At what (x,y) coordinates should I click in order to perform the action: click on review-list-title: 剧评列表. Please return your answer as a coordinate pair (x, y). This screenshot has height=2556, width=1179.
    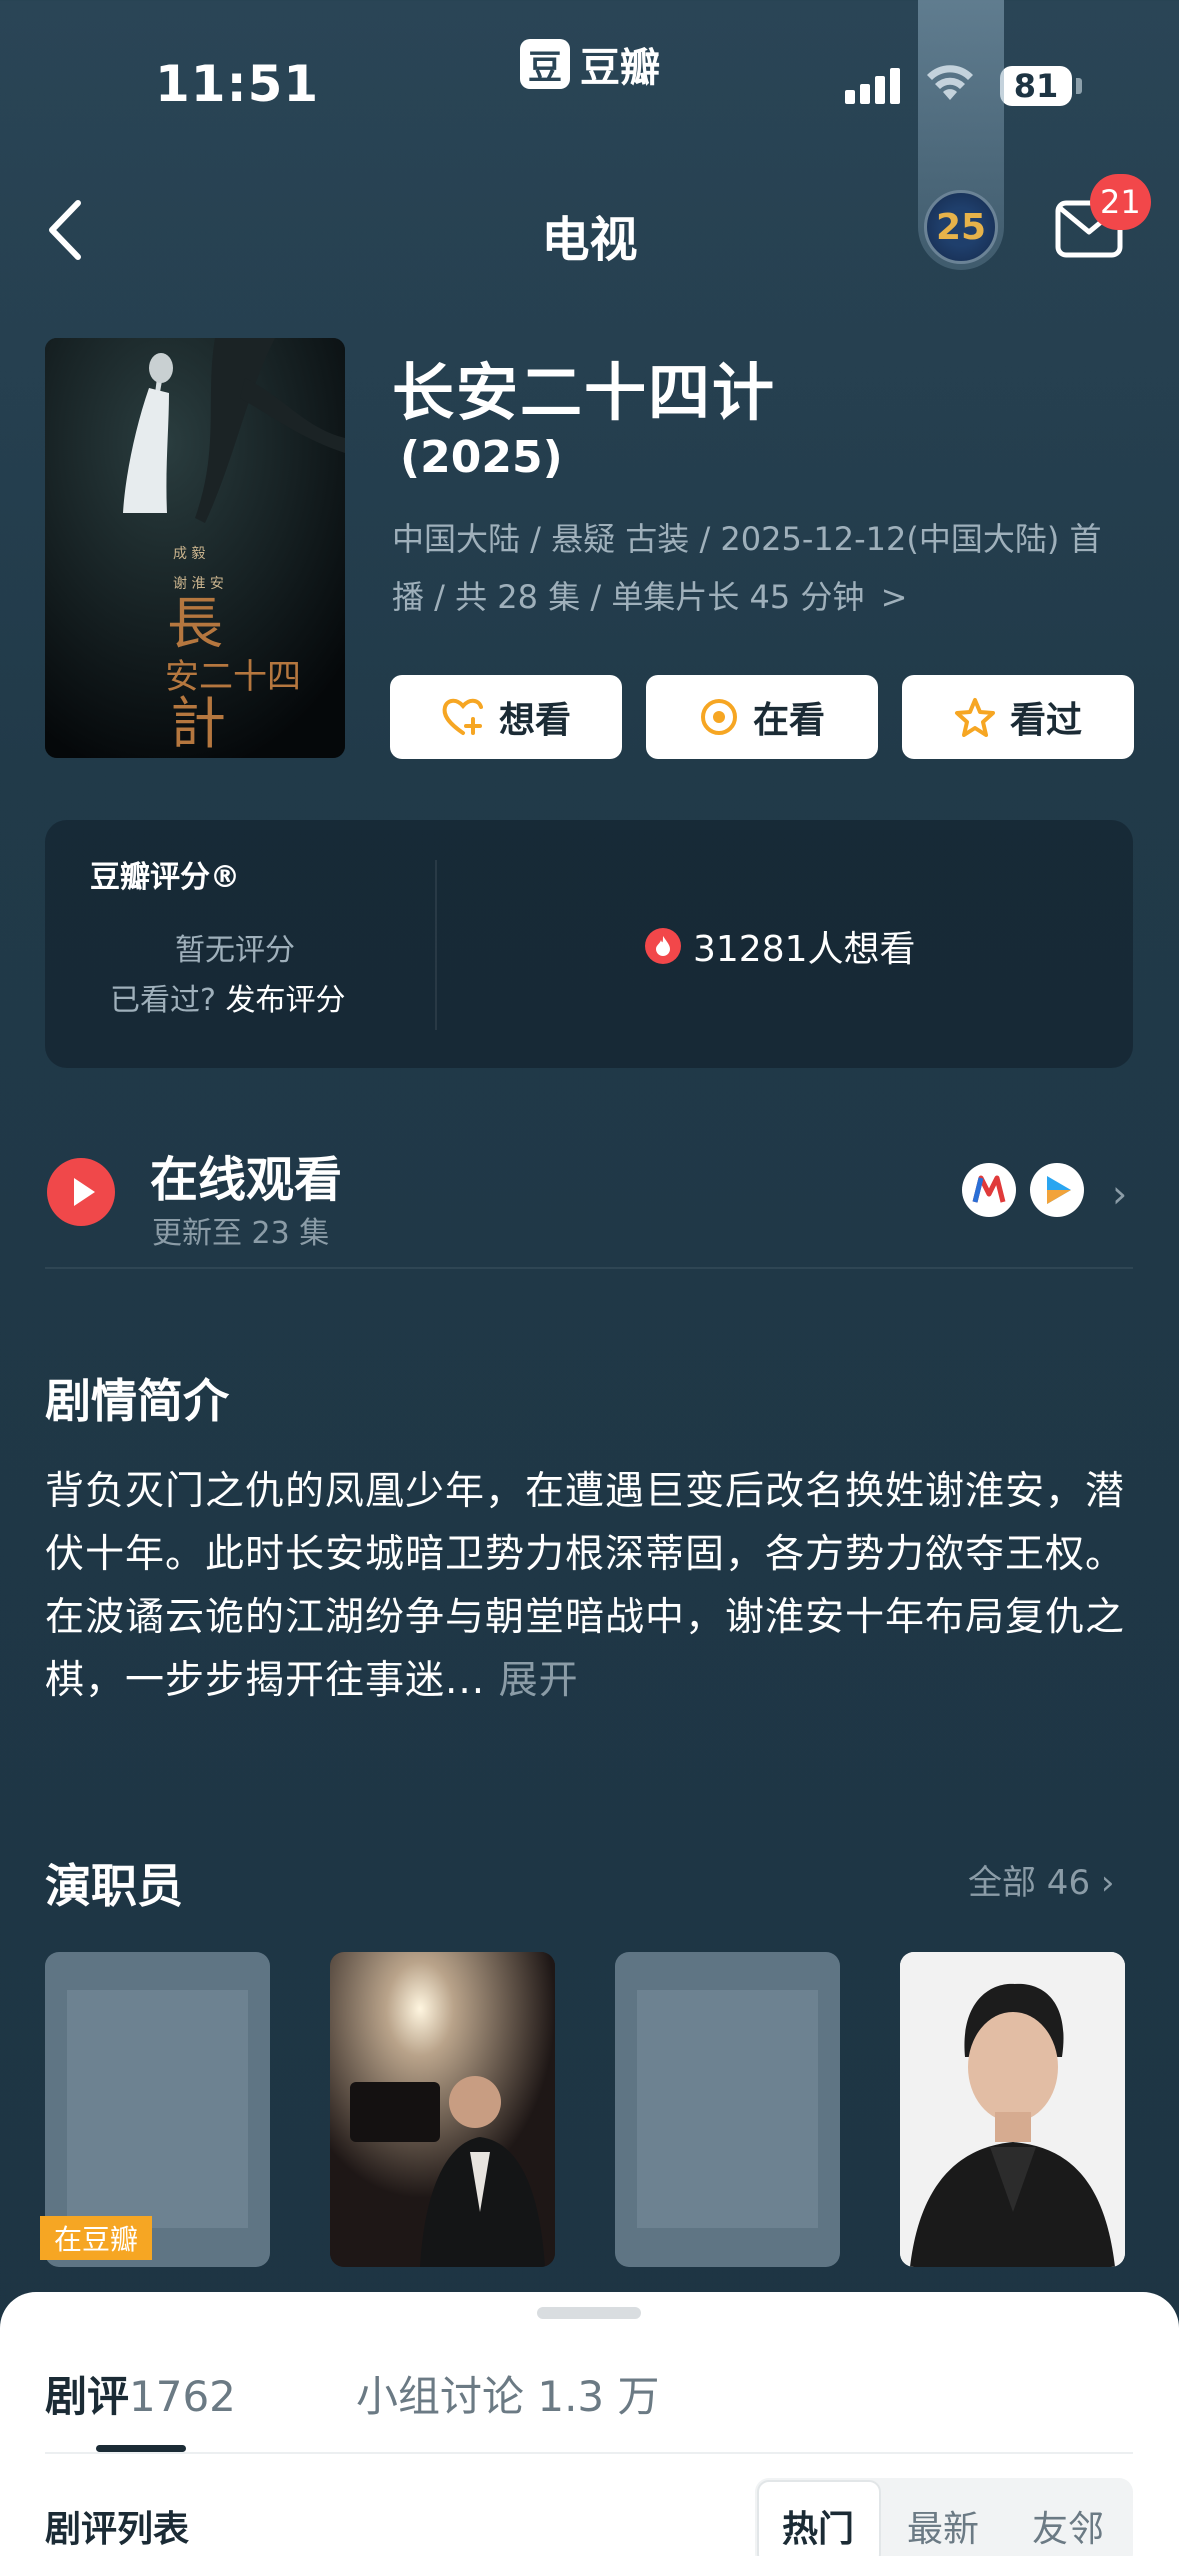
    Looking at the image, I should click on (117, 2529).